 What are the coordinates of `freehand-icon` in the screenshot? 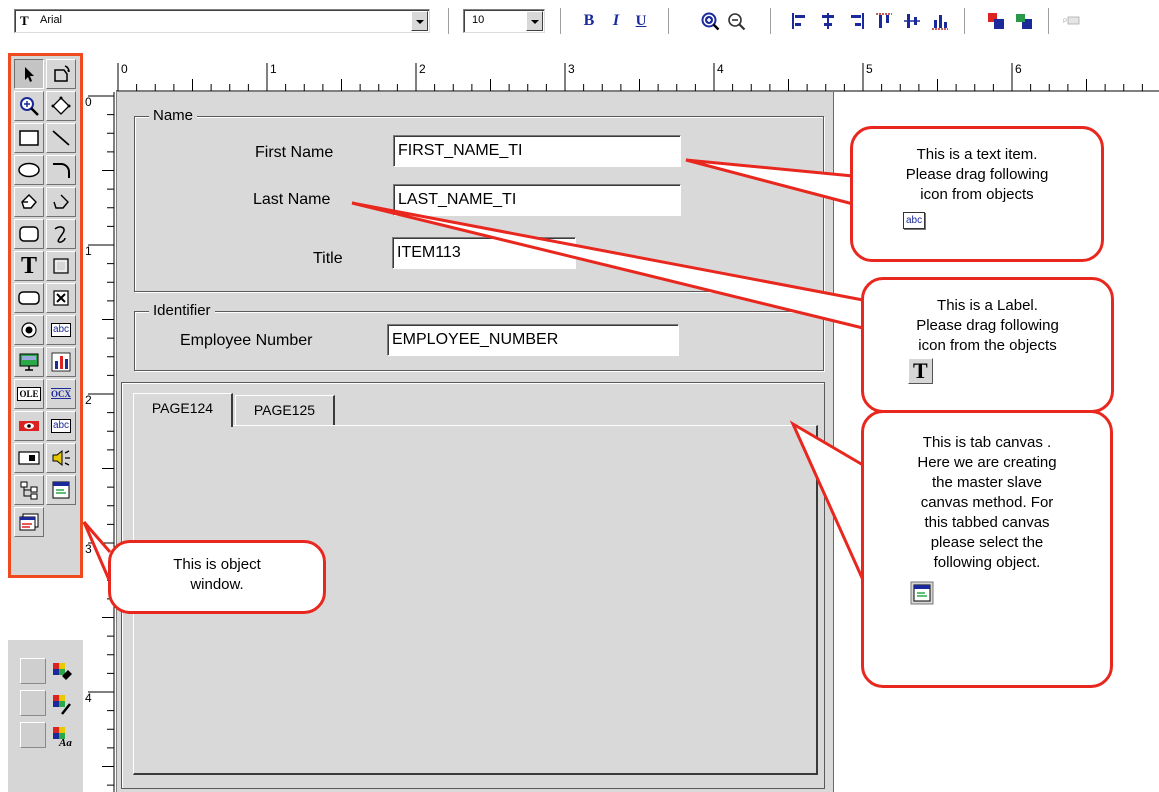 It's located at (60, 234).